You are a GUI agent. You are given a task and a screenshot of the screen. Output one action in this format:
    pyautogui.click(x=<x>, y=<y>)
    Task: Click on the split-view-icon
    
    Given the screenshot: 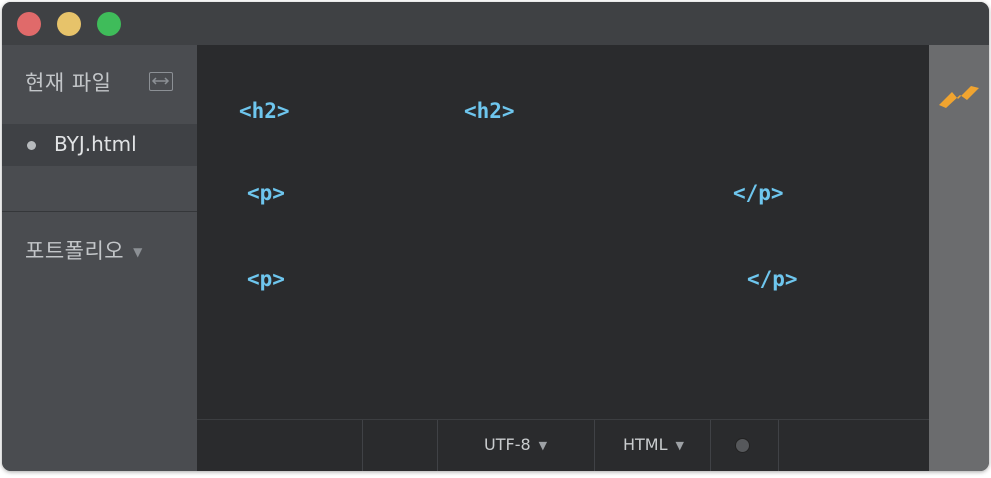 What is the action you would take?
    pyautogui.click(x=161, y=81)
    